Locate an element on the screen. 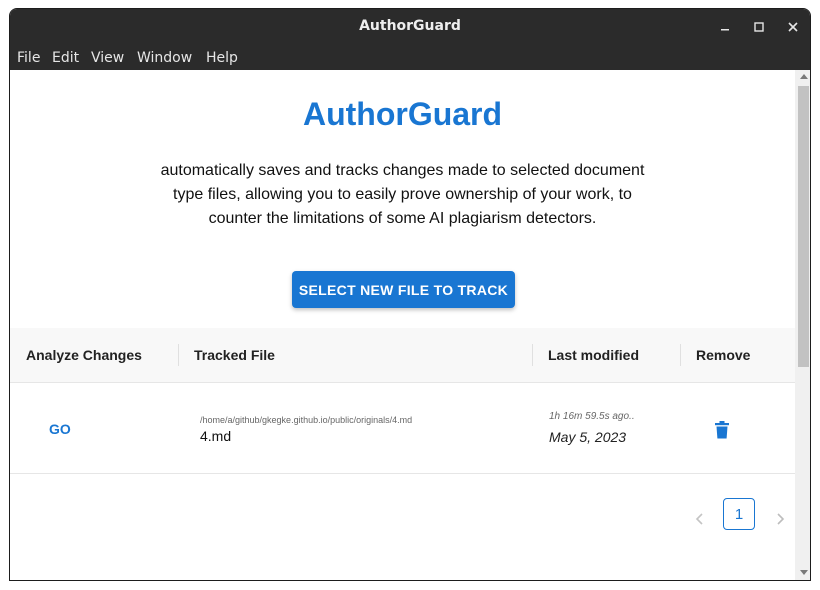 This screenshot has height=590, width=820. menu-edit: Edit is located at coordinates (65, 58).